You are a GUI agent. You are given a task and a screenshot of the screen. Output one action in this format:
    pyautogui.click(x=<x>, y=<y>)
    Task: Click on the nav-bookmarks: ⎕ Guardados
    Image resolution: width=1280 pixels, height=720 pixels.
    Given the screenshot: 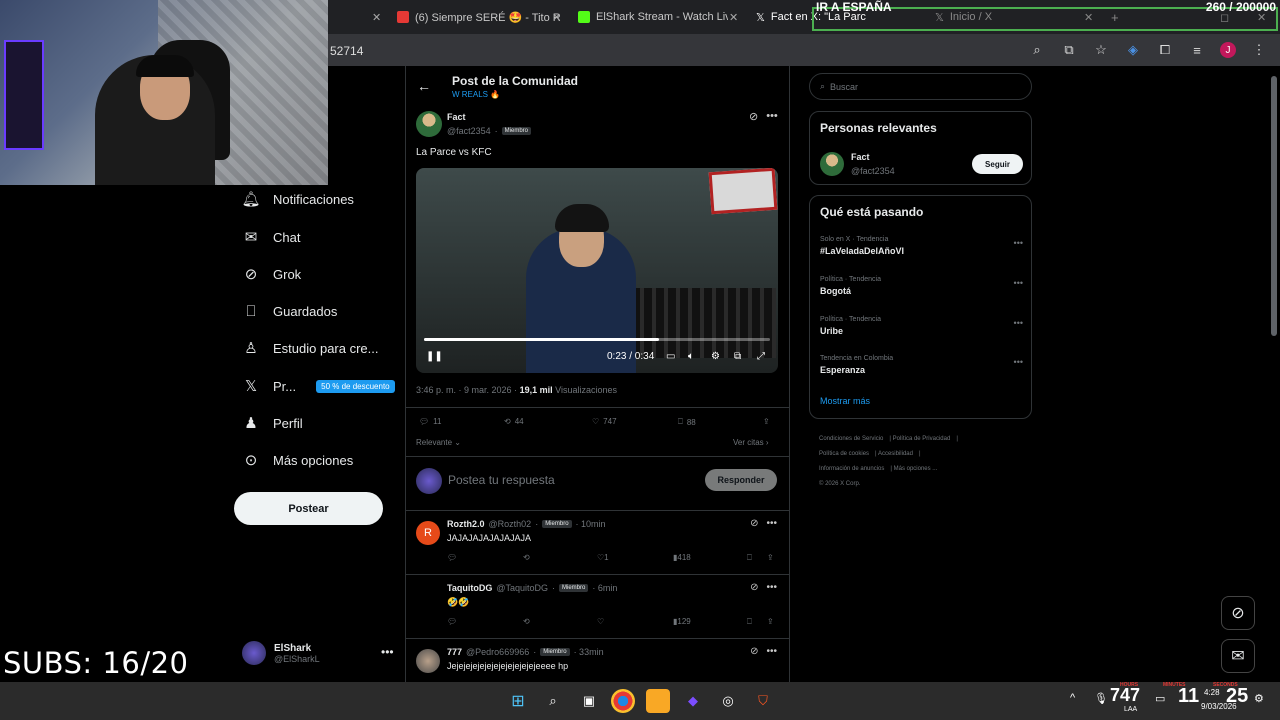 What is the action you would take?
    pyautogui.click(x=290, y=311)
    